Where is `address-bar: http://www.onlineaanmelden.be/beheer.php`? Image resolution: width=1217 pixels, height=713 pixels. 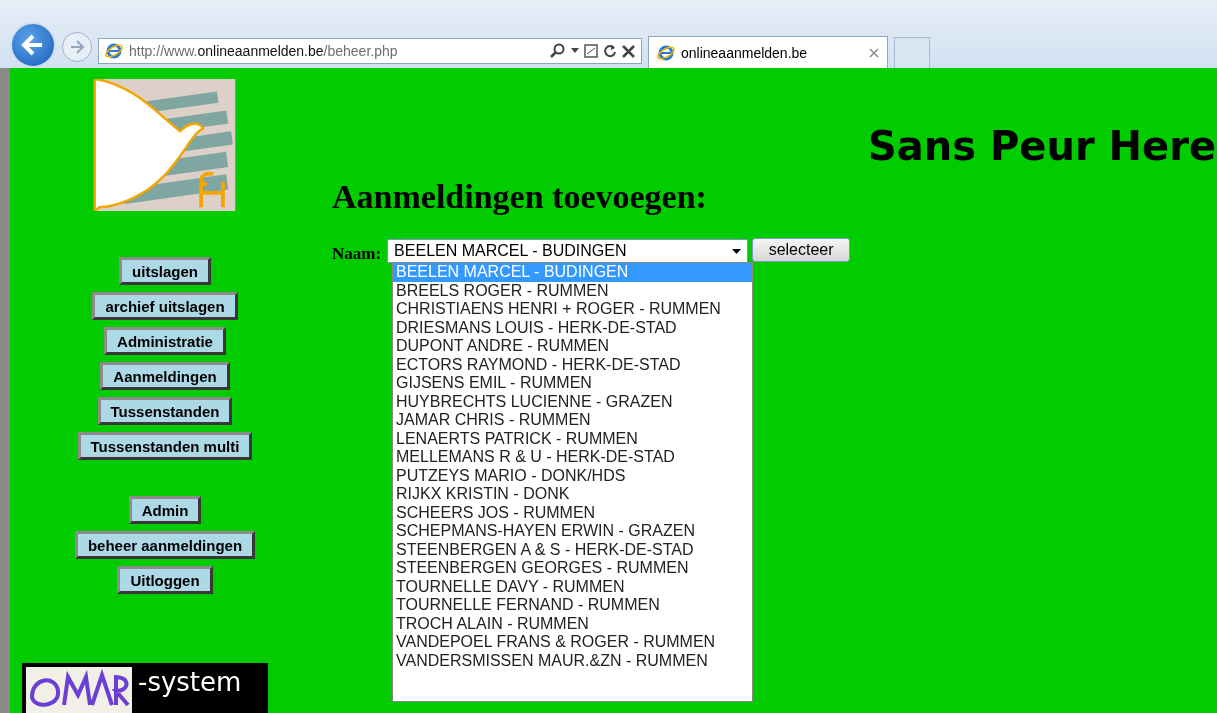 address-bar: http://www.onlineaanmelden.be/beheer.php is located at coordinates (370, 51).